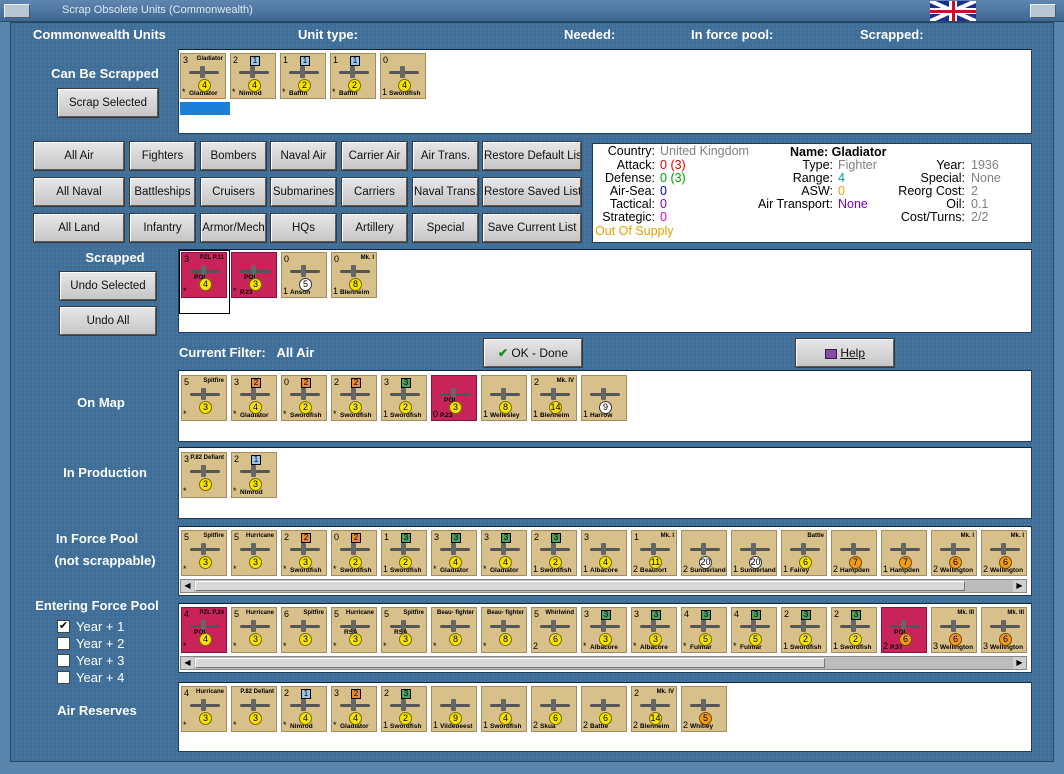 The height and width of the screenshot is (774, 1064). I want to click on unit-counter: 1 Vildebeest 9, so click(454, 709).